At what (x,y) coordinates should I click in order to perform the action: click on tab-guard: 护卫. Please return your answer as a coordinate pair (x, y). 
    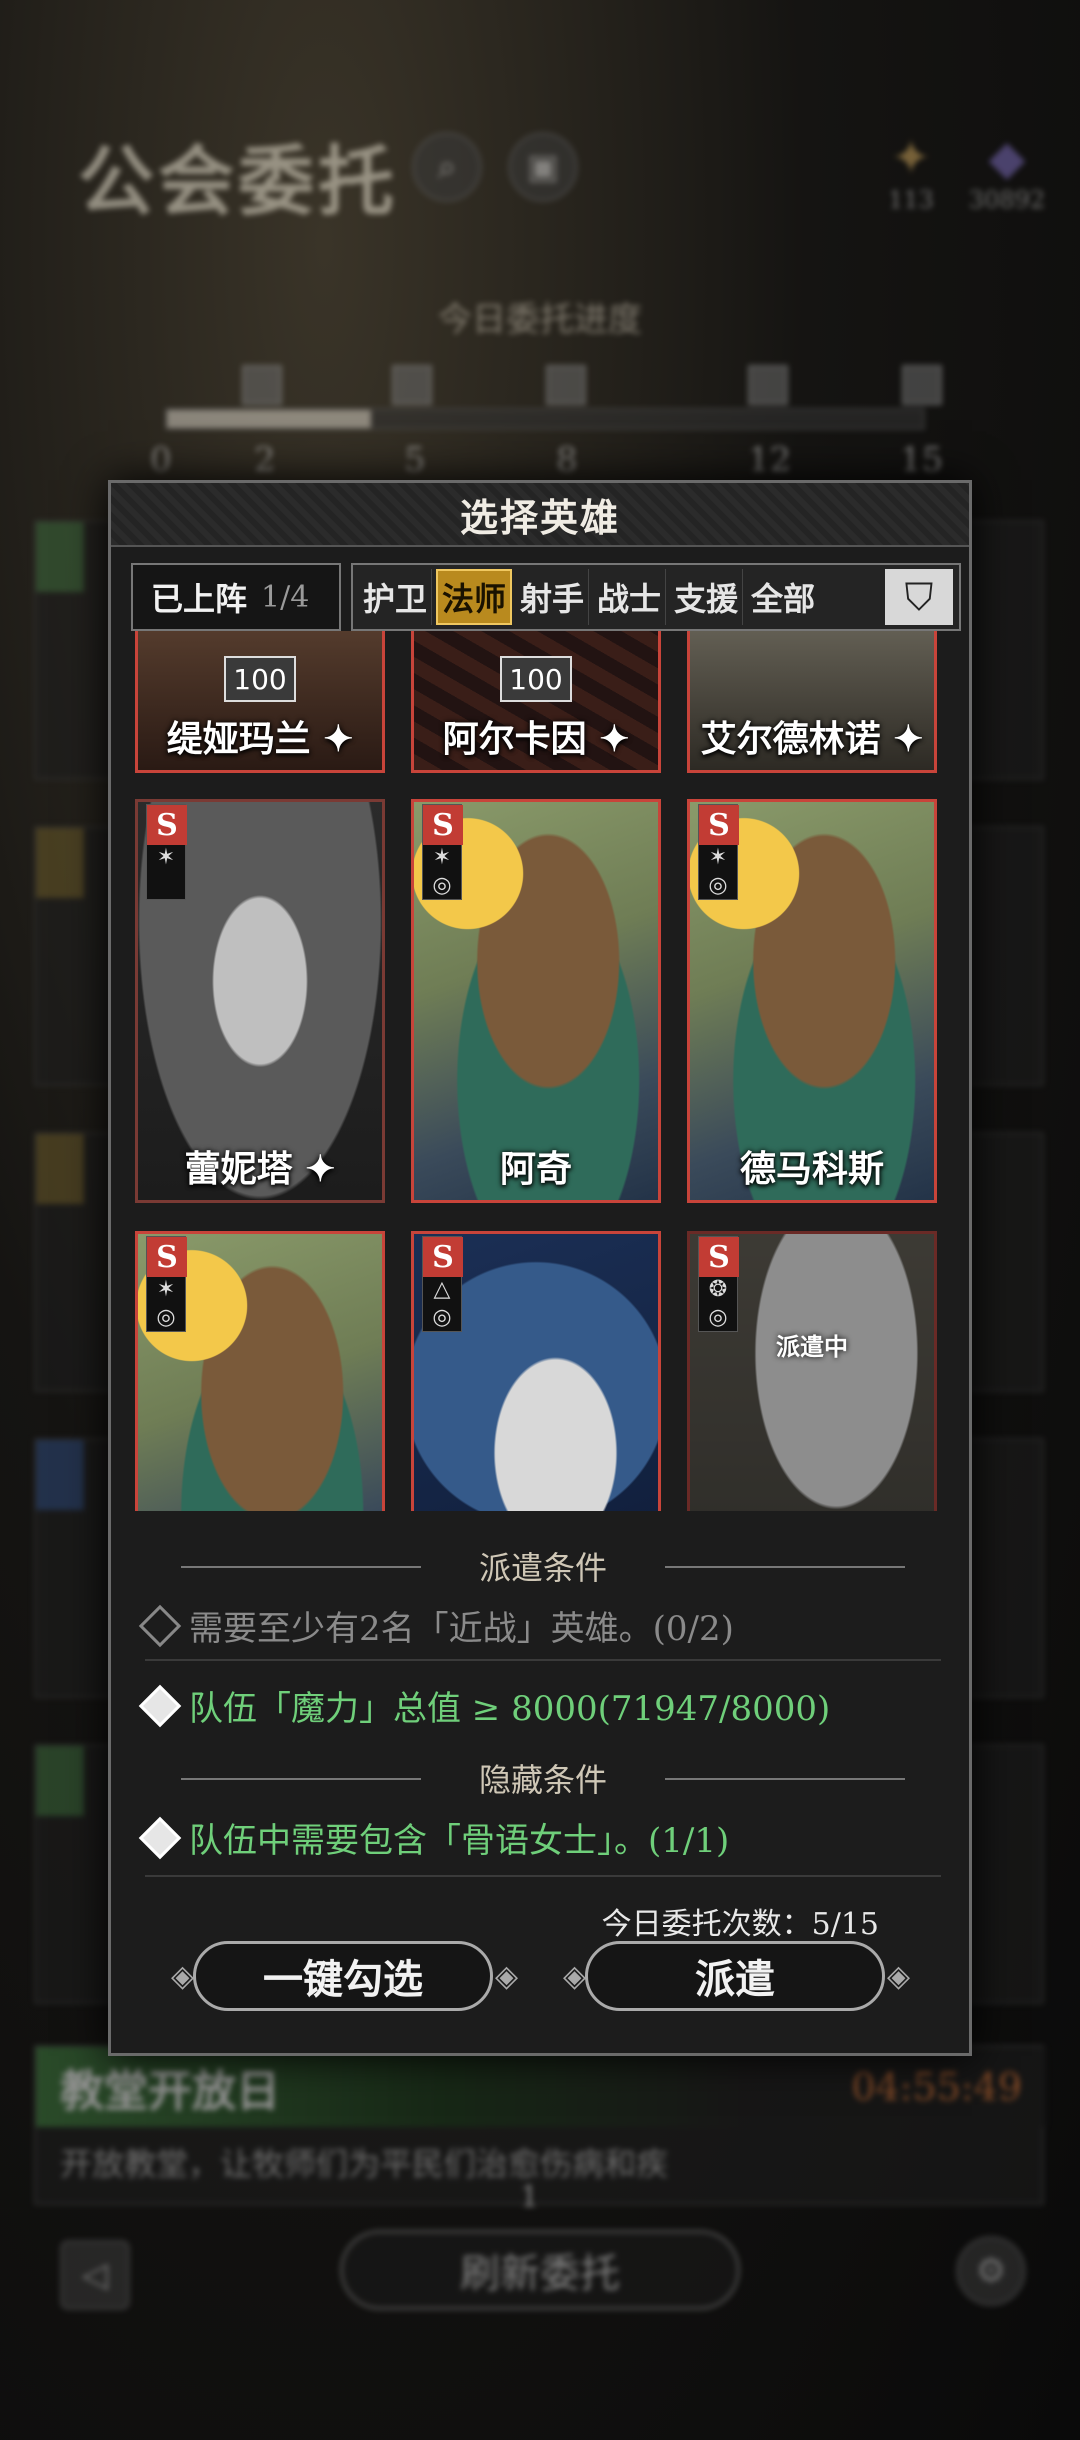
    Looking at the image, I should click on (396, 597).